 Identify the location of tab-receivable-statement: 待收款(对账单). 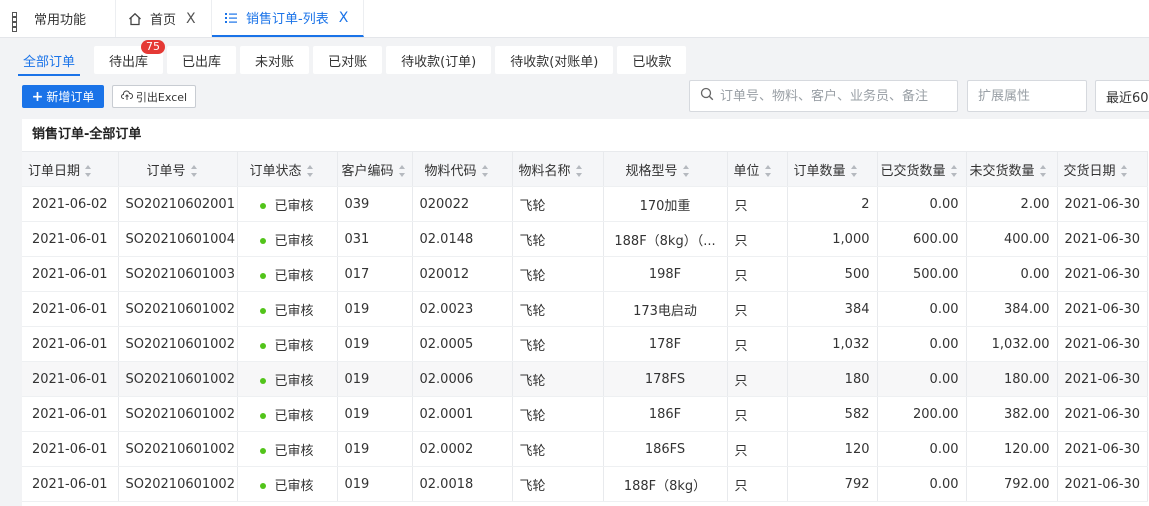
(554, 60).